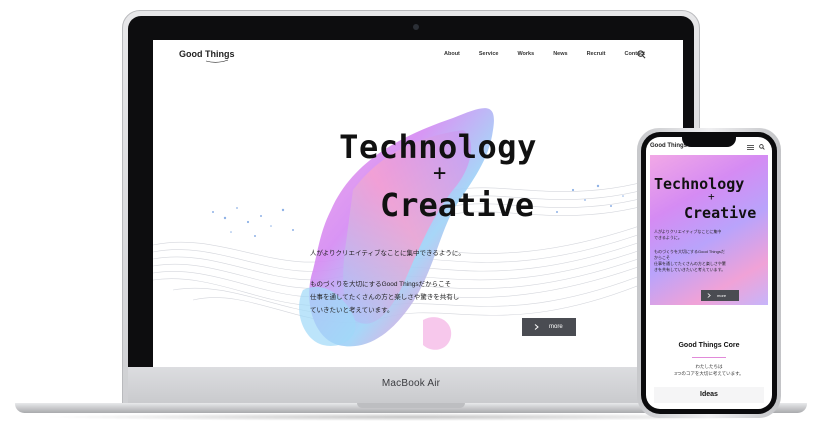 This screenshot has width=815, height=429. Describe the element at coordinates (387, 253) in the screenshot. I see `hero-tagline: 人がよりクリエイティブなことに集中できるように。` at that location.